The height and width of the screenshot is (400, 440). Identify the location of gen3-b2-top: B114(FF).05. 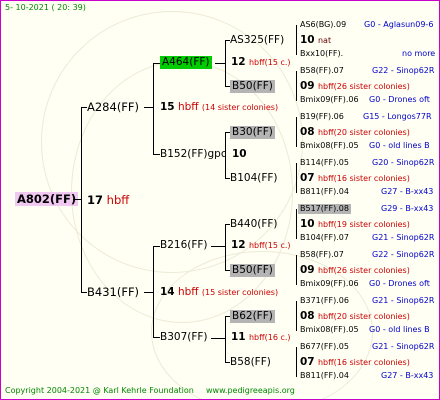
(324, 163).